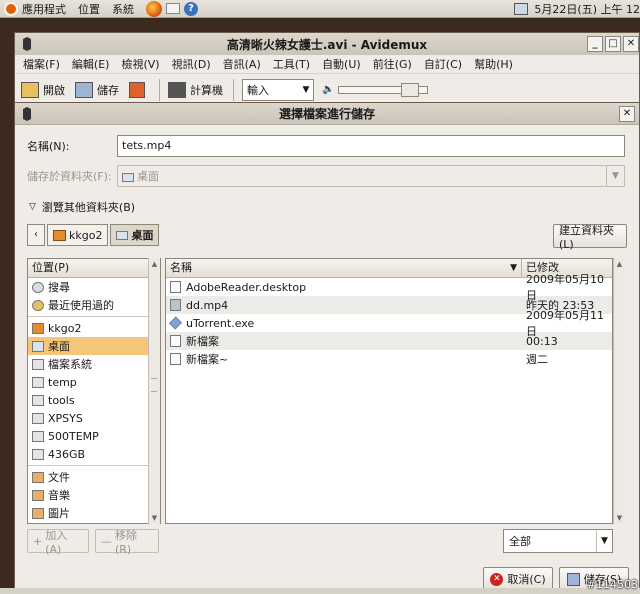 This screenshot has height=594, width=640. I want to click on places-header: 位置(P), so click(94, 268).